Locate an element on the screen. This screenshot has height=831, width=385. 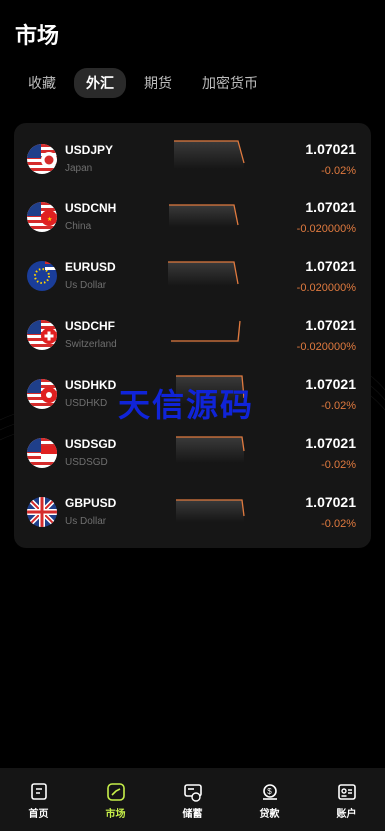
market-row: GBPUSD Us Dollar 1.07021 -0.02% is located at coordinates (192, 509).